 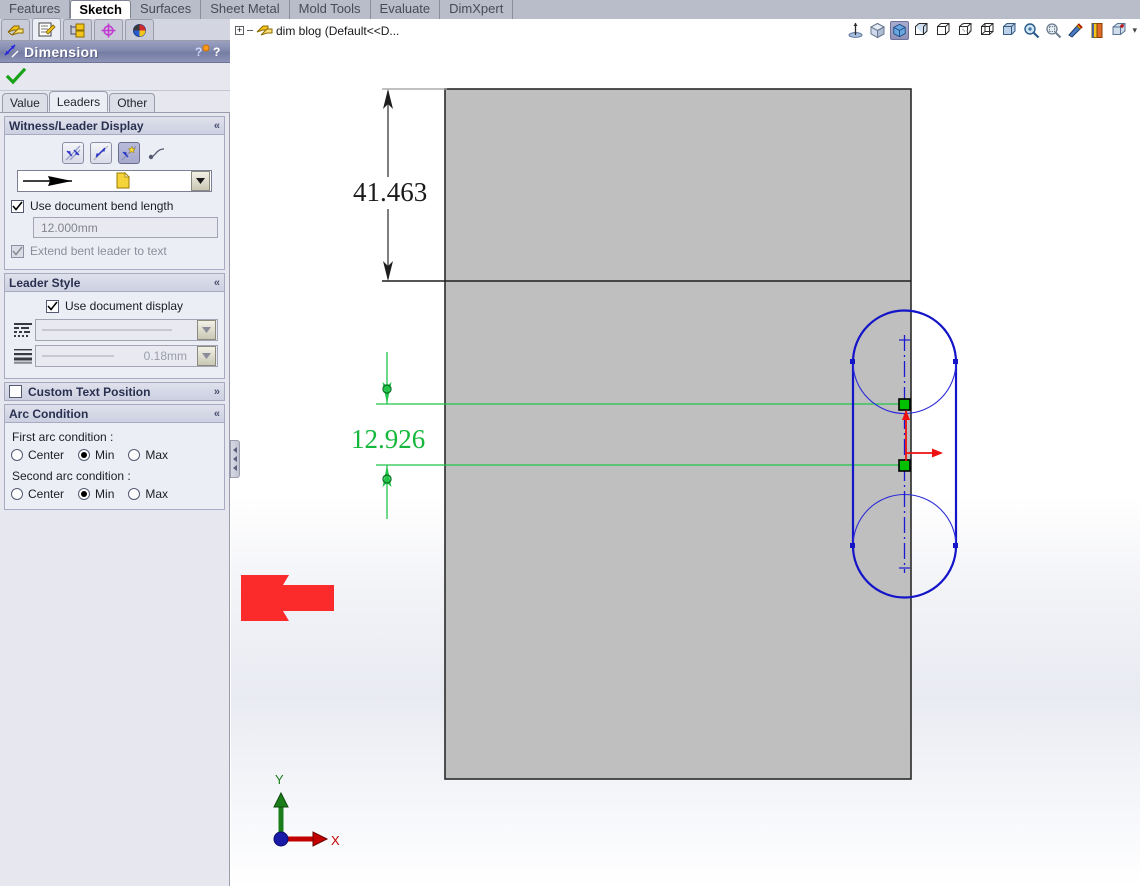 I want to click on command-tab-sheet-metal: Sheet Metal, so click(x=245, y=9).